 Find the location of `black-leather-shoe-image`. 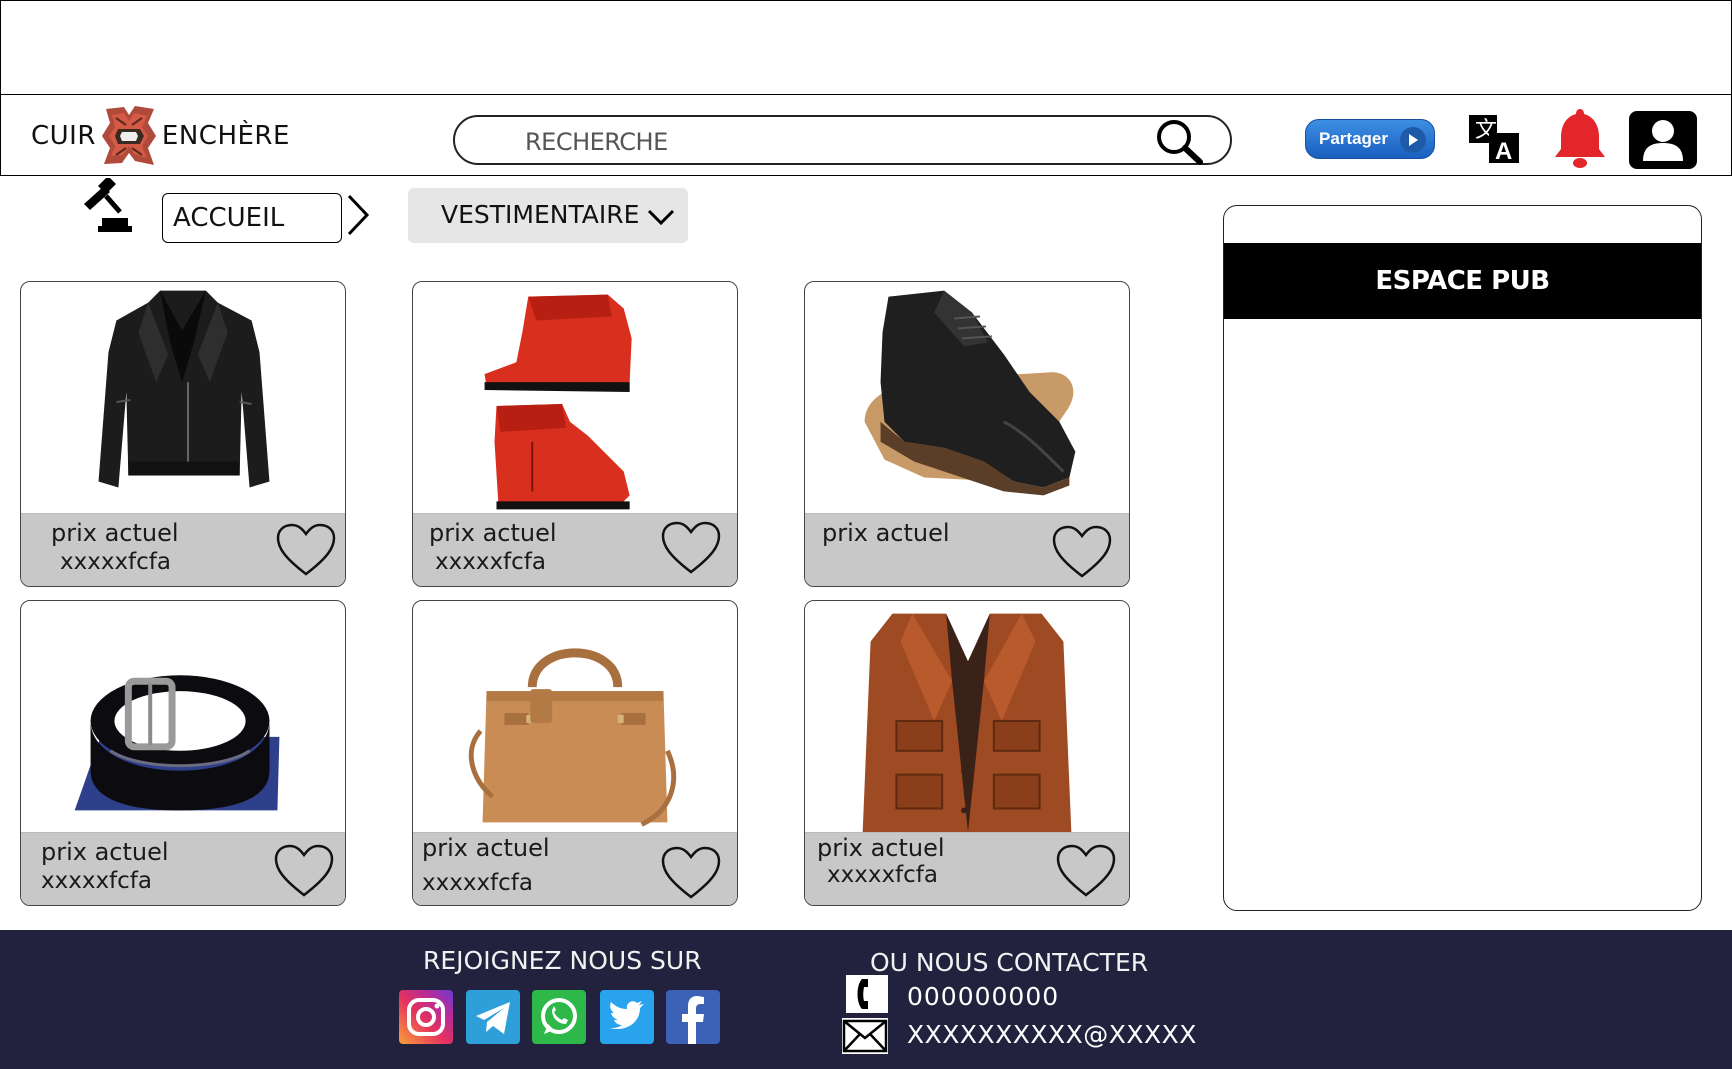

black-leather-shoe-image is located at coordinates (967, 398).